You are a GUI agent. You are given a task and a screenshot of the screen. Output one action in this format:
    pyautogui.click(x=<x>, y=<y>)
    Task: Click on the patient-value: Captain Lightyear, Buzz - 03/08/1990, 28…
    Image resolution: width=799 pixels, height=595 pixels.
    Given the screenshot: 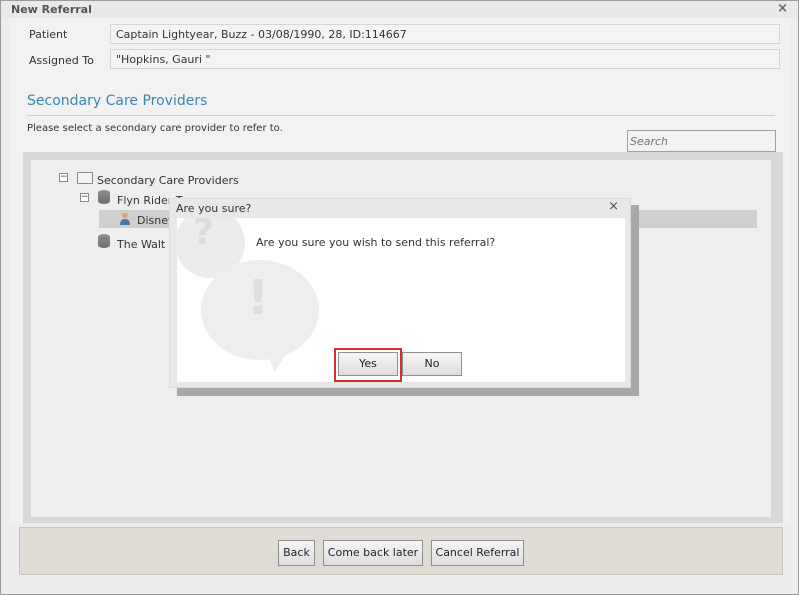 What is the action you would take?
    pyautogui.click(x=445, y=34)
    